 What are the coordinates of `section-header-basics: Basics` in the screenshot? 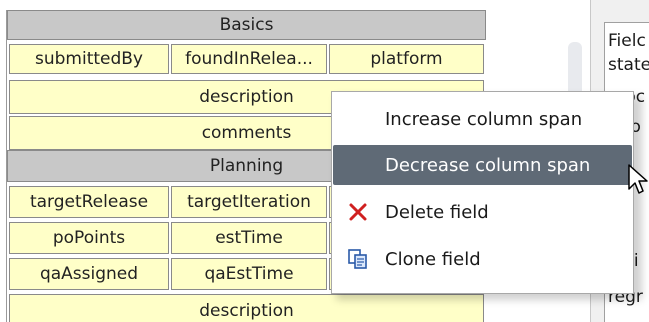 It's located at (246, 25).